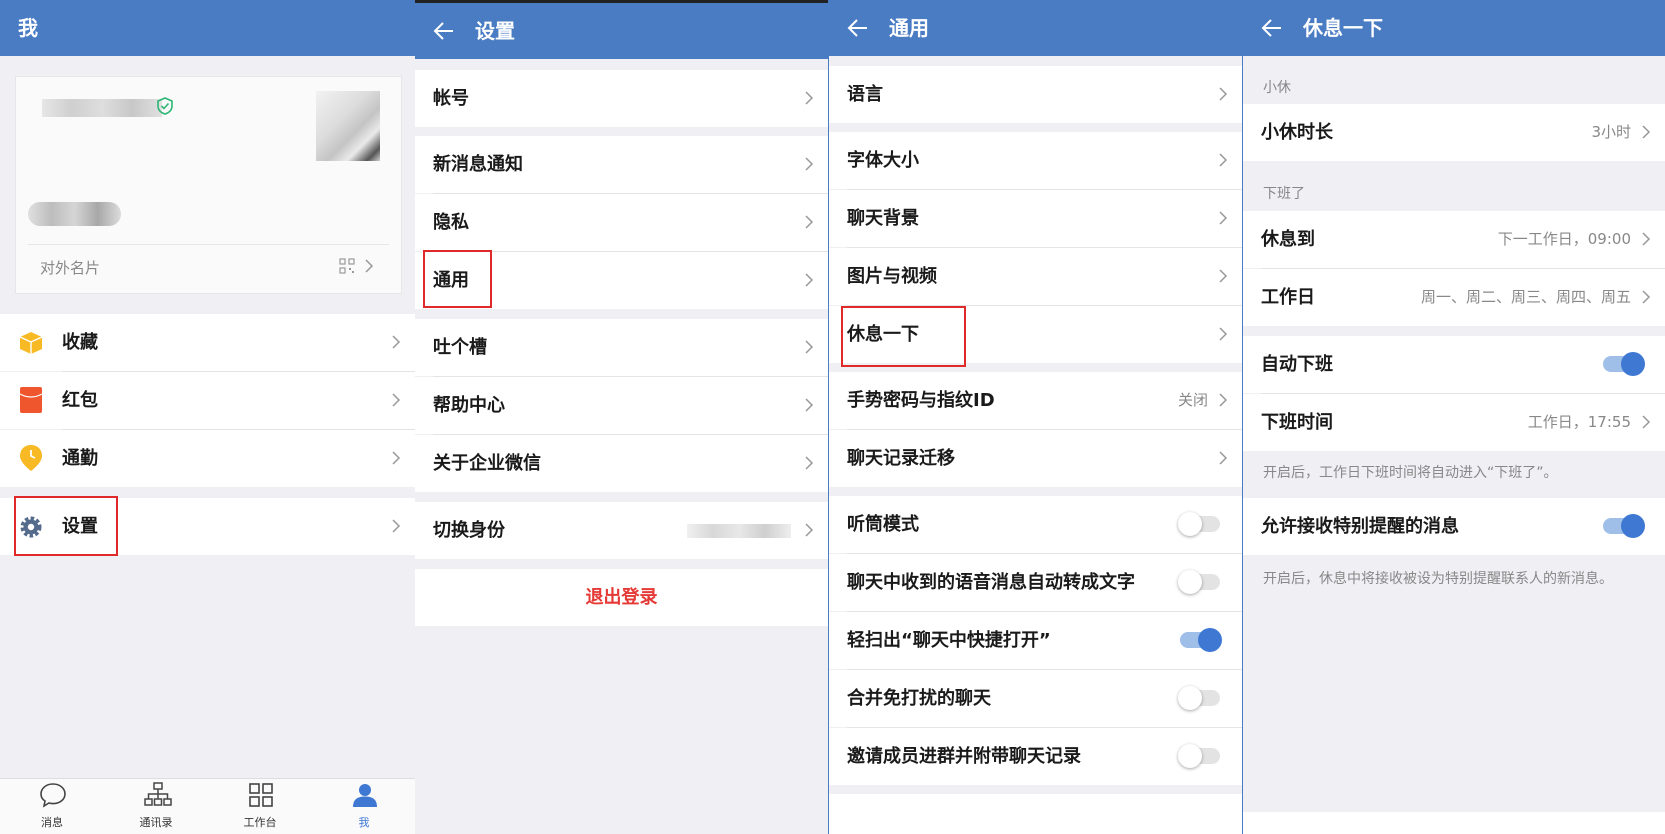 This screenshot has width=1665, height=834. What do you see at coordinates (451, 98) in the screenshot?
I see `row-label: 帐号` at bounding box center [451, 98].